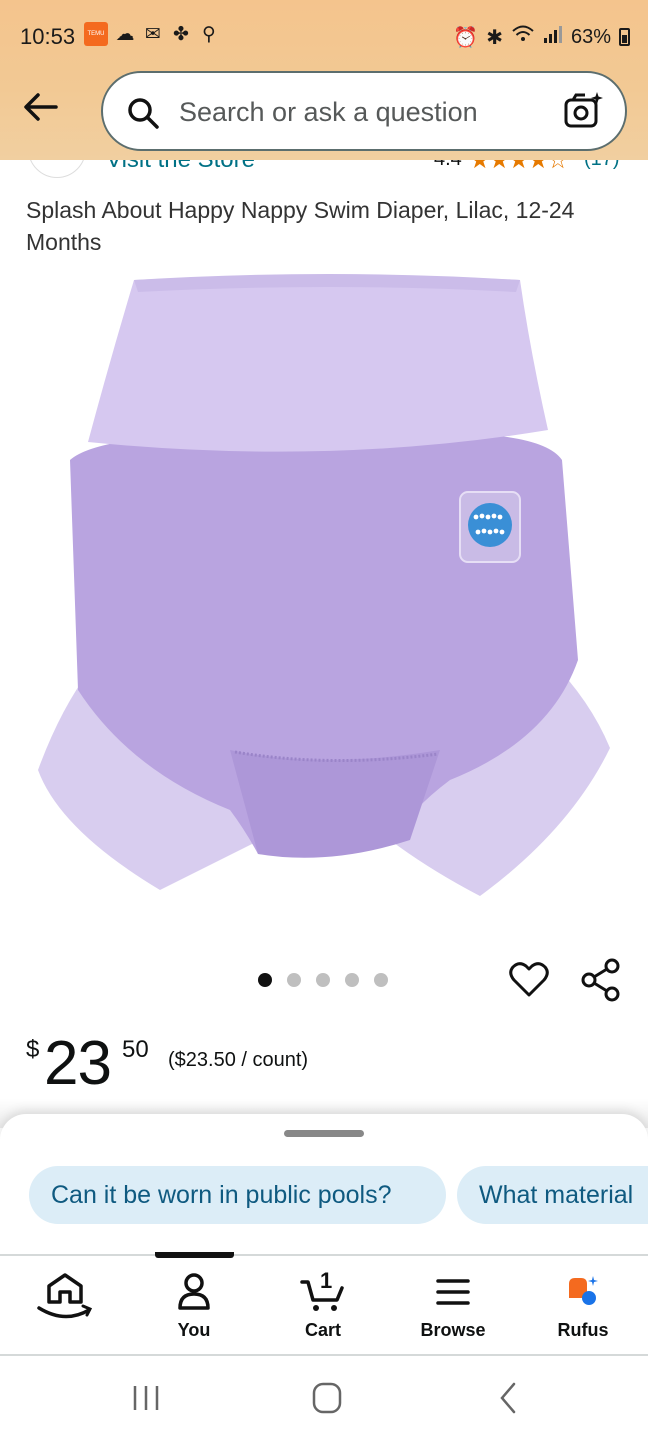  I want to click on status-right-icons: ⏰ ✱ 63%, so click(541, 37).